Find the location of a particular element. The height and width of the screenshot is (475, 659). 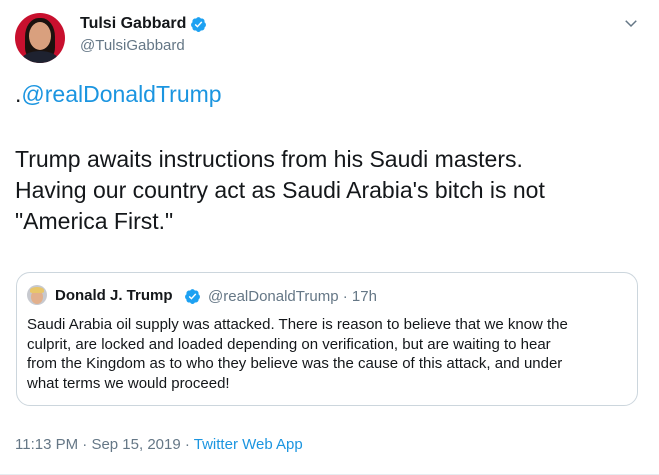

tweet-source-link: Twitter Web App is located at coordinates (248, 444).